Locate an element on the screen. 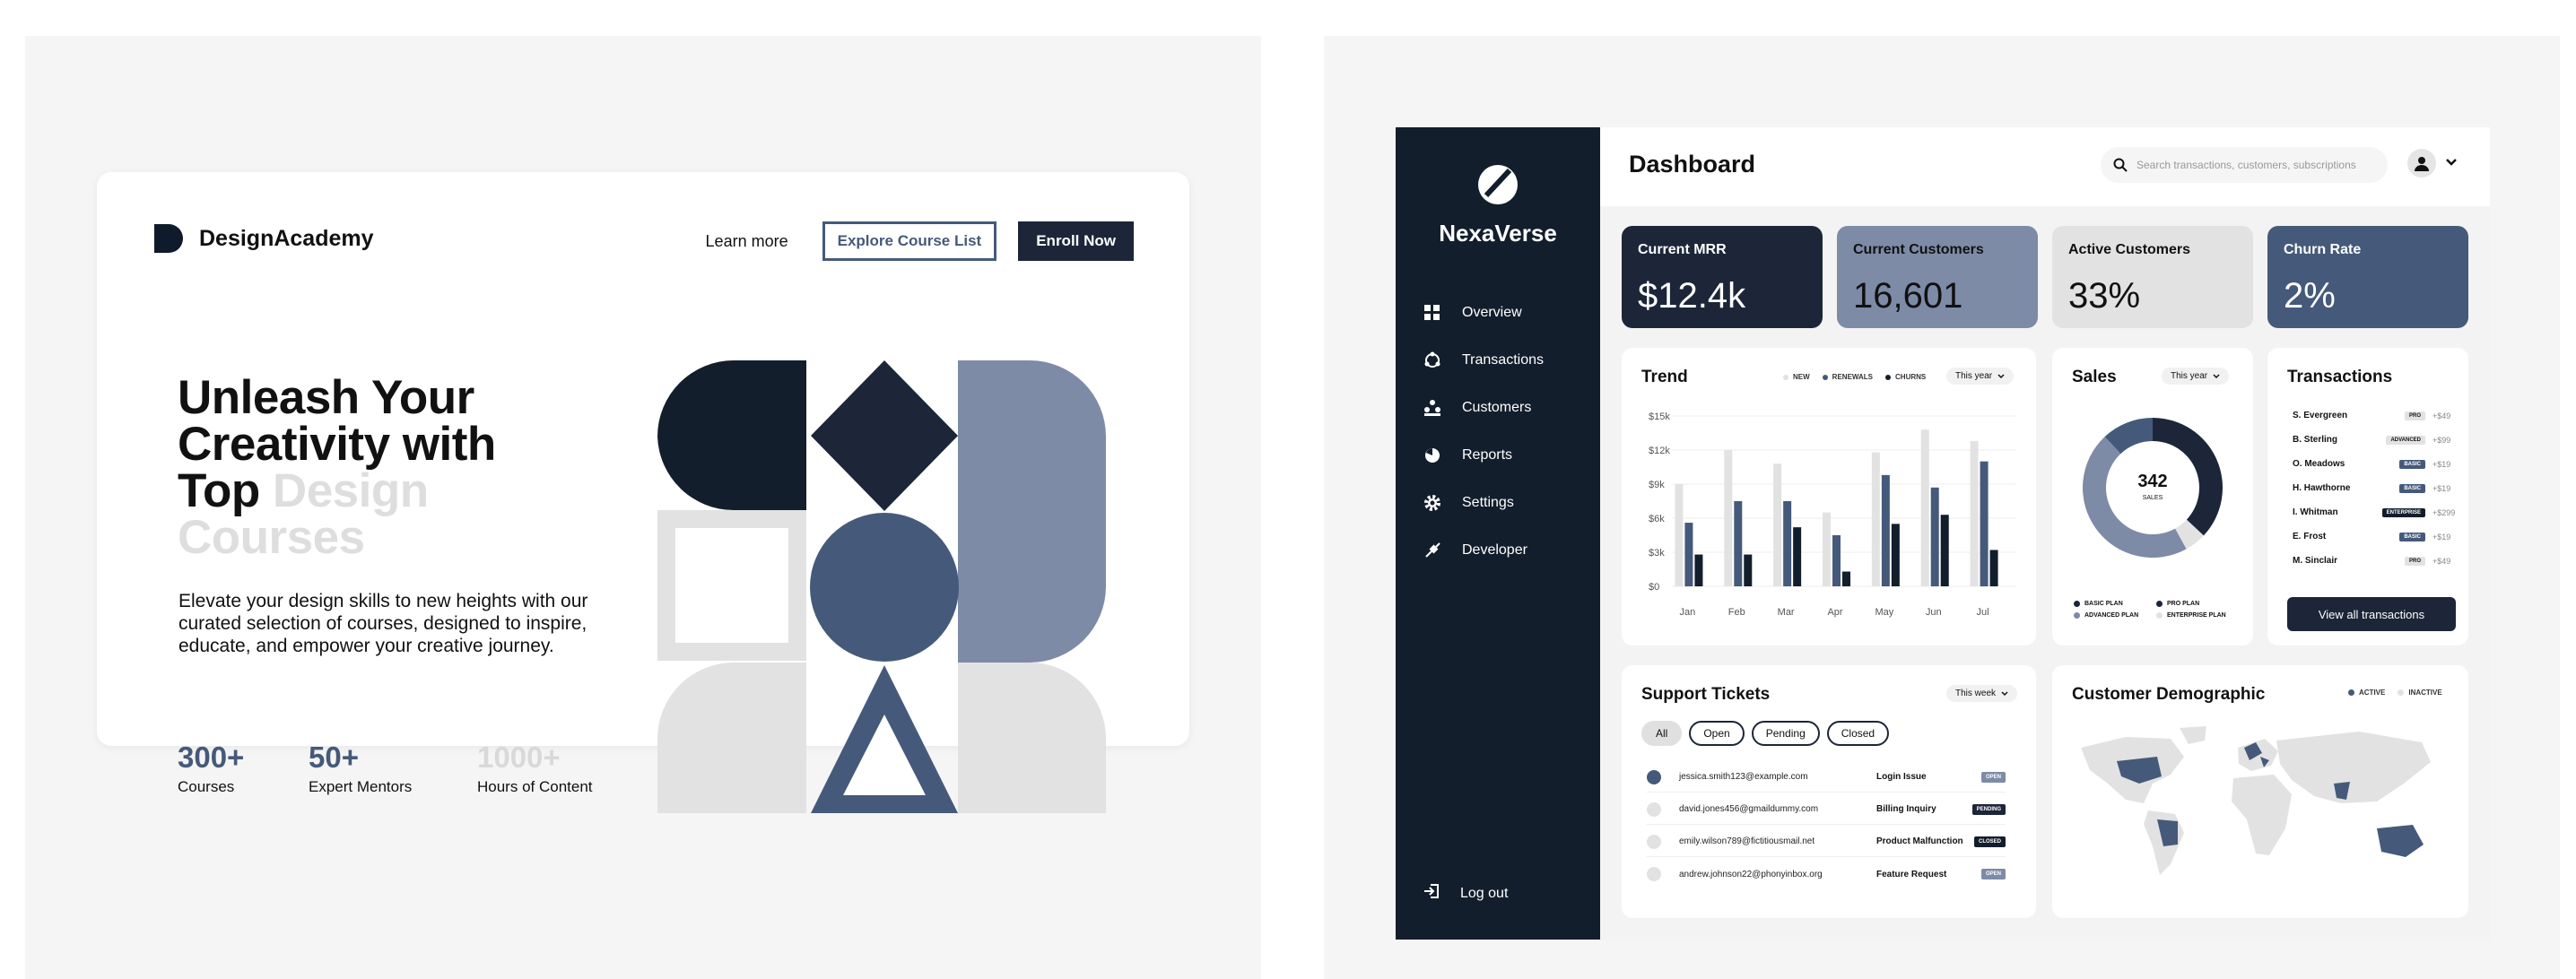 The image size is (2576, 979). stat-hours: 1000+ Hours of Content is located at coordinates (535, 768).